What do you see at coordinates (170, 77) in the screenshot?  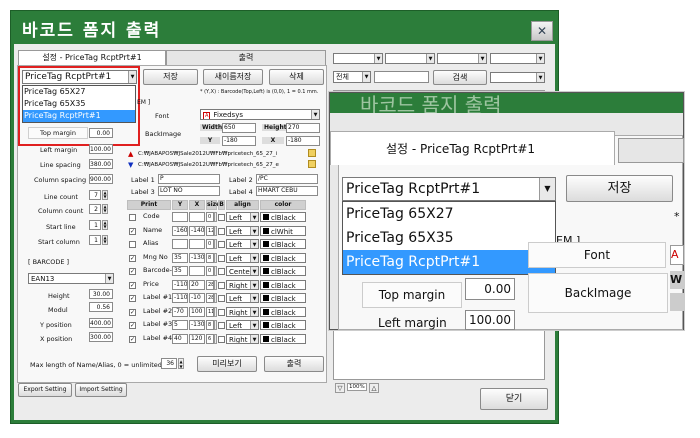 I see `save-button: 저장` at bounding box center [170, 77].